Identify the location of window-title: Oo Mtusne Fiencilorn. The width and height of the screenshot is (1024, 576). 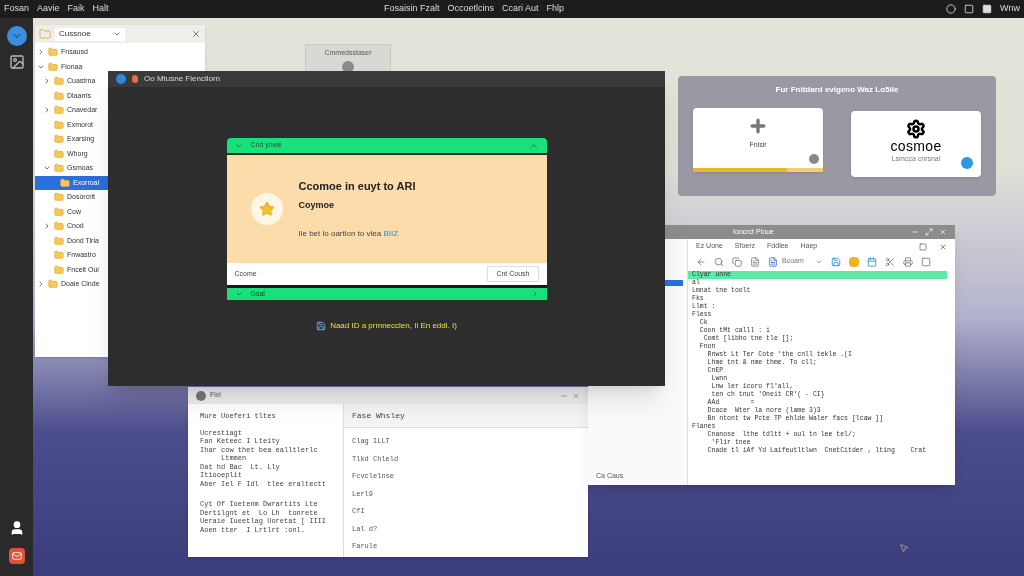
(182, 79).